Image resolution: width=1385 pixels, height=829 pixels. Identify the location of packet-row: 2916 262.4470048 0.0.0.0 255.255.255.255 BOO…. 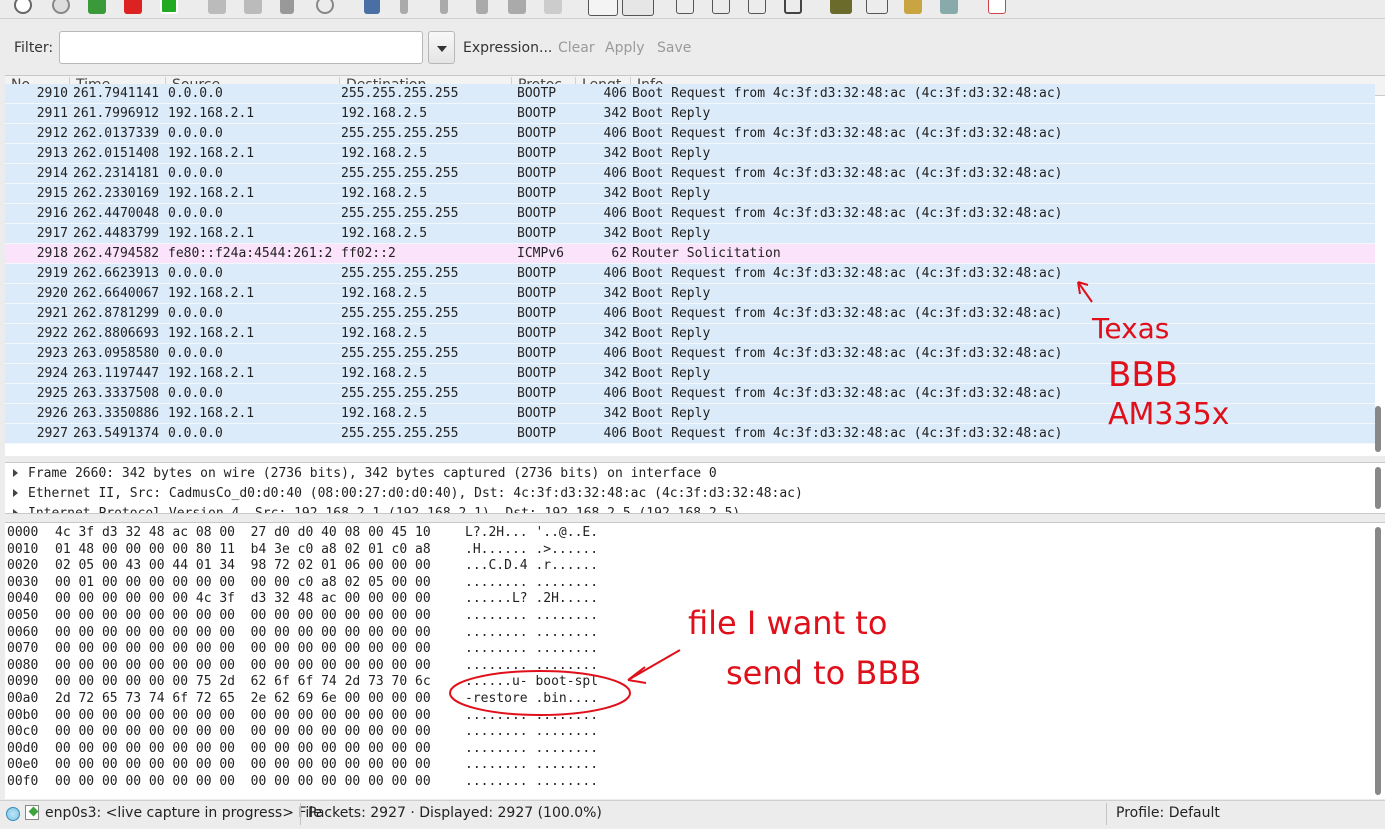
(690, 214).